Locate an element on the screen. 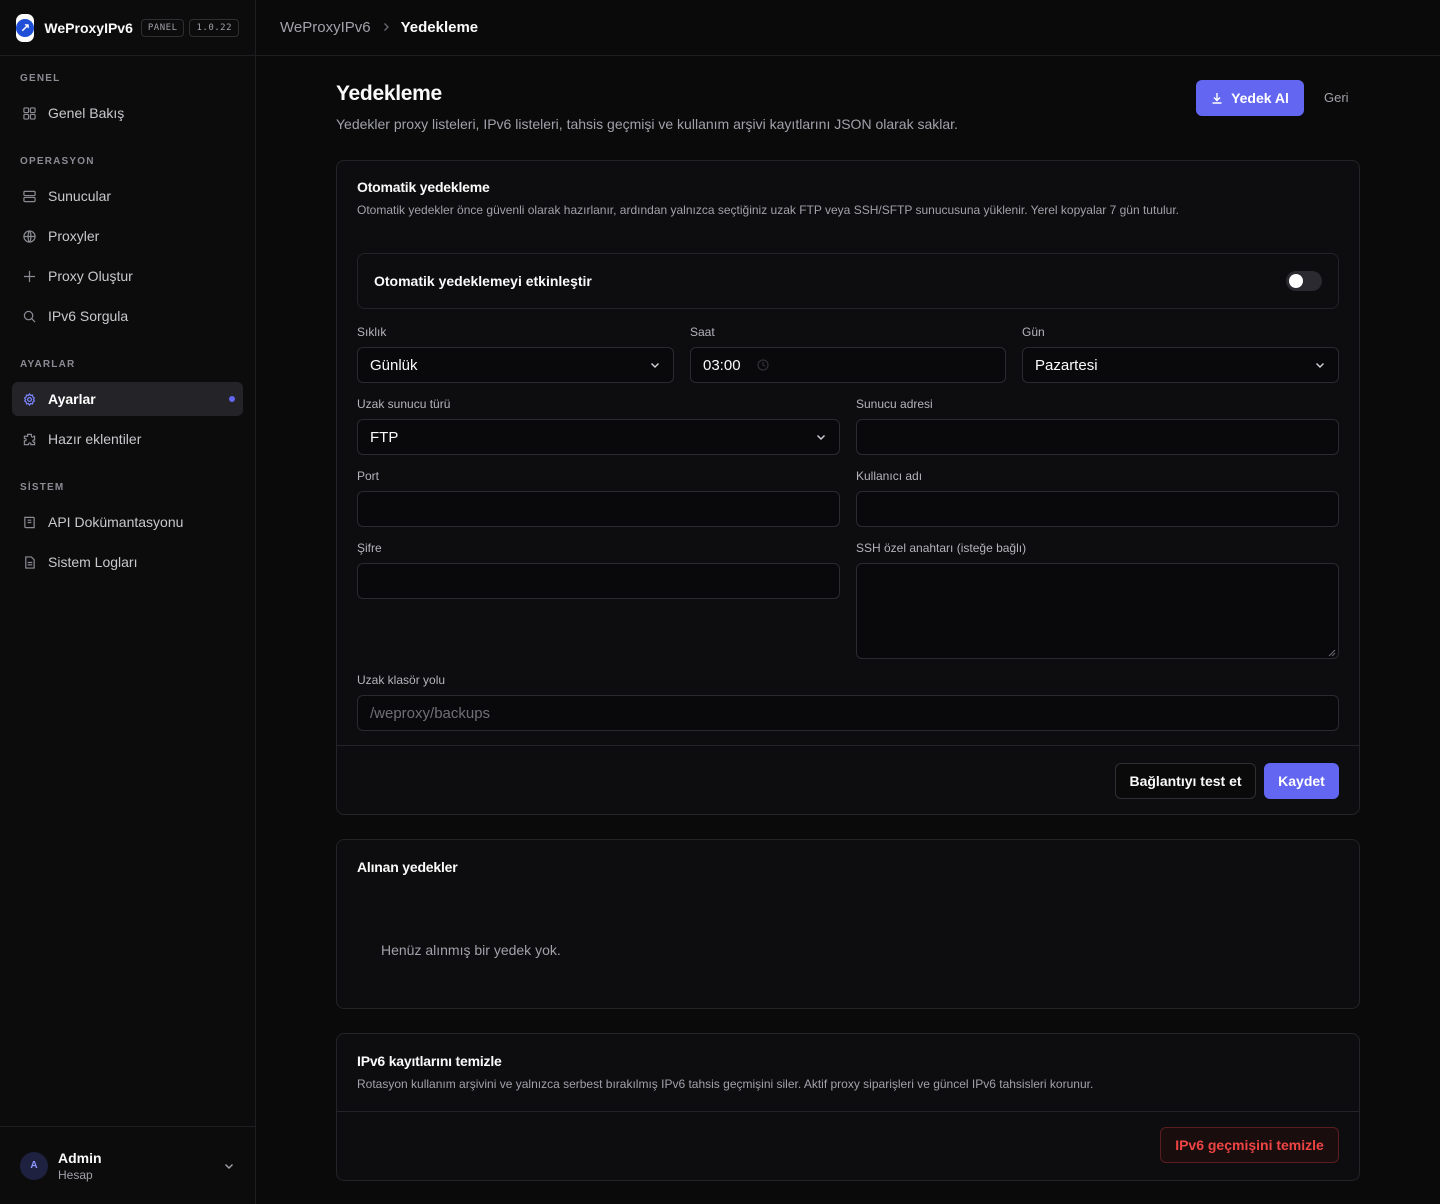  sidebar-item-genel-bakis: Genel Bakış is located at coordinates (127, 113).